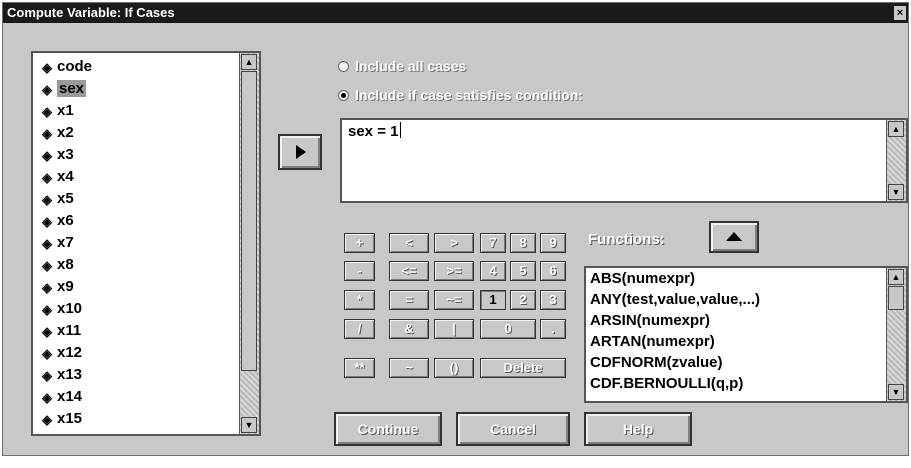 This screenshot has height=468, width=911. Describe the element at coordinates (359, 329) in the screenshot. I see `key-divide-button: /` at that location.